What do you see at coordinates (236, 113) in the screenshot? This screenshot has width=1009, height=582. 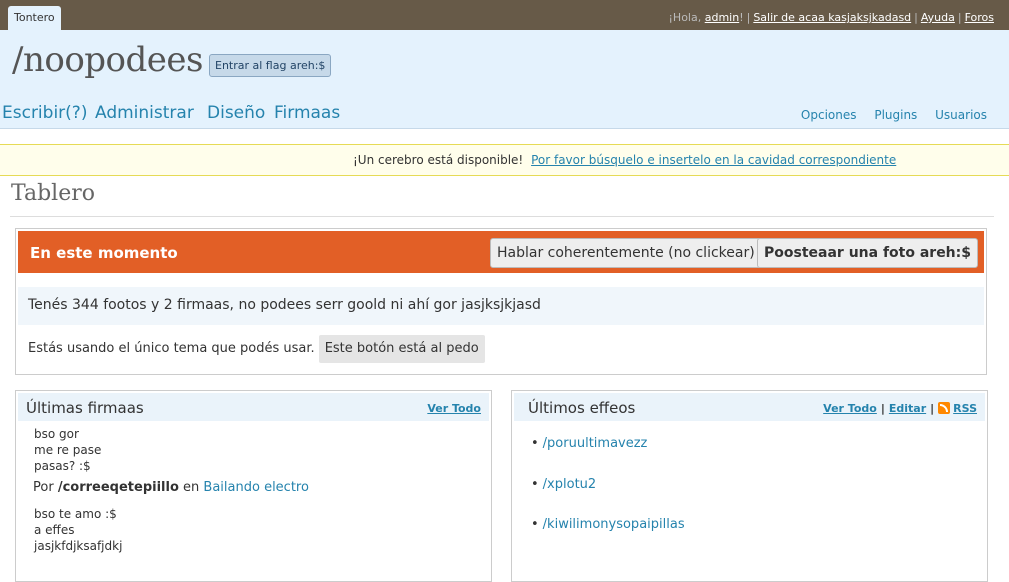 I see `nav-design: Diseño` at bounding box center [236, 113].